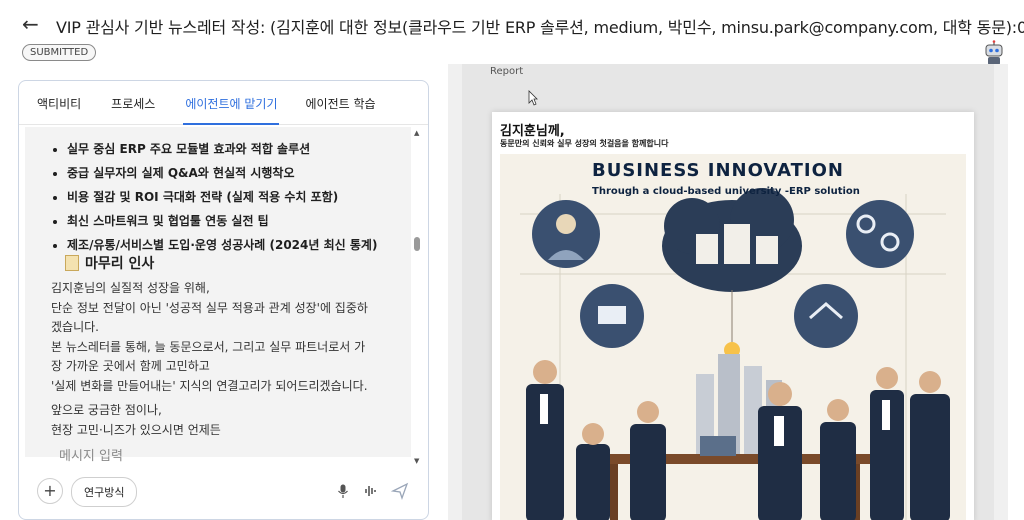 This screenshot has width=1024, height=520. I want to click on report-label: Report, so click(507, 71).